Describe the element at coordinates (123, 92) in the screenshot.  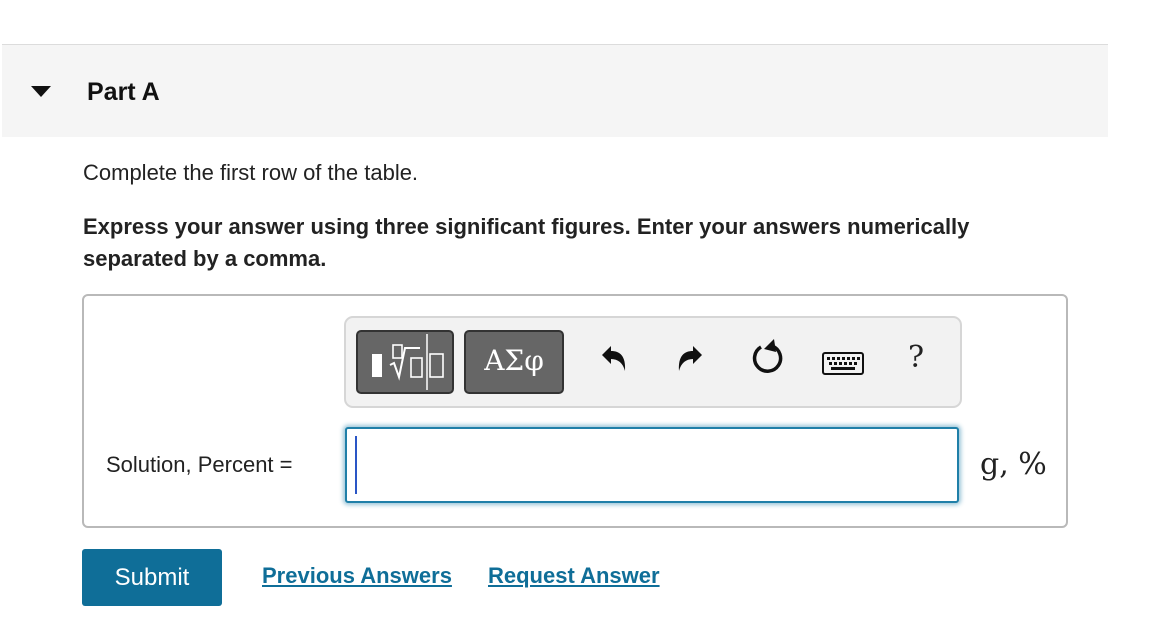
I see `part-title: Part A` at that location.